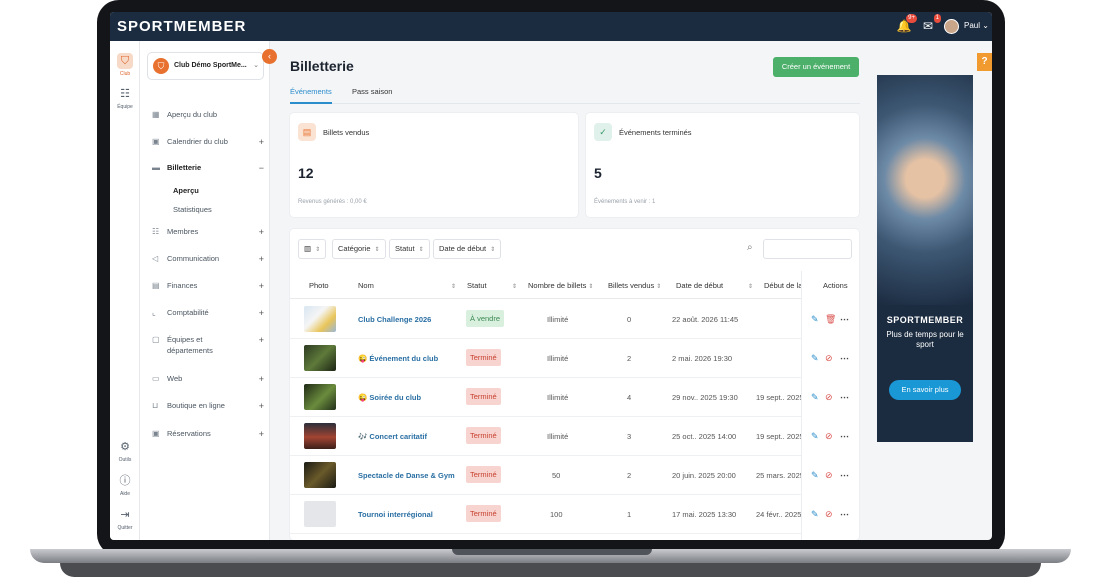 This screenshot has width=1101, height=581. Describe the element at coordinates (366, 285) in the screenshot. I see `column-name: Nom` at that location.